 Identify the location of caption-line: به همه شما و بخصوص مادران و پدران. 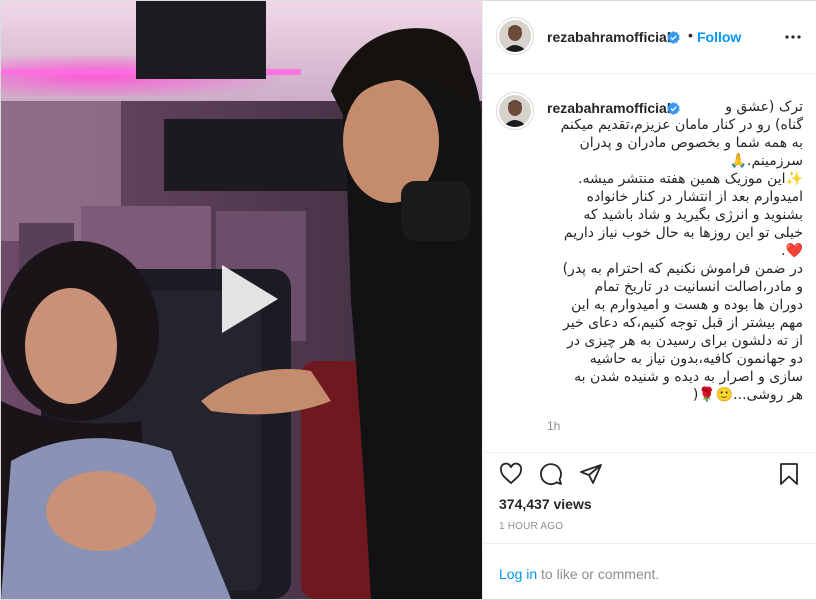
(691, 143).